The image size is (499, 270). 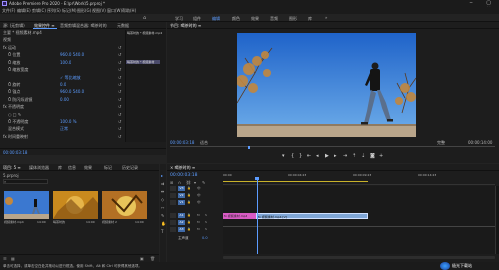 What do you see at coordinates (14, 26) in the screenshot?
I see `tab-source: 源: (无剪辑)` at bounding box center [14, 26].